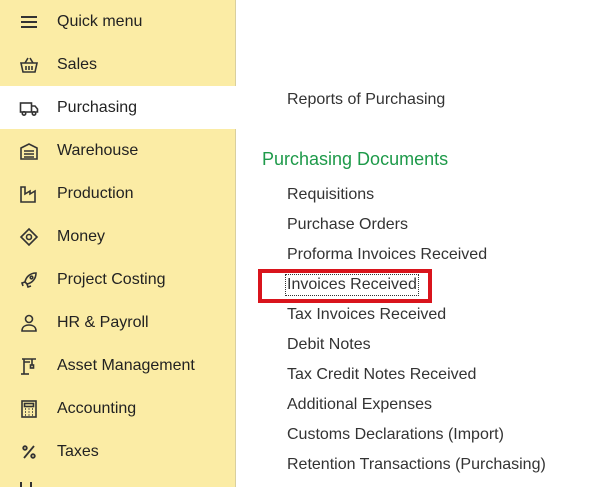 Image resolution: width=601 pixels, height=487 pixels. Describe the element at coordinates (78, 451) in the screenshot. I see `sidebar-item-label: Taxes` at that location.